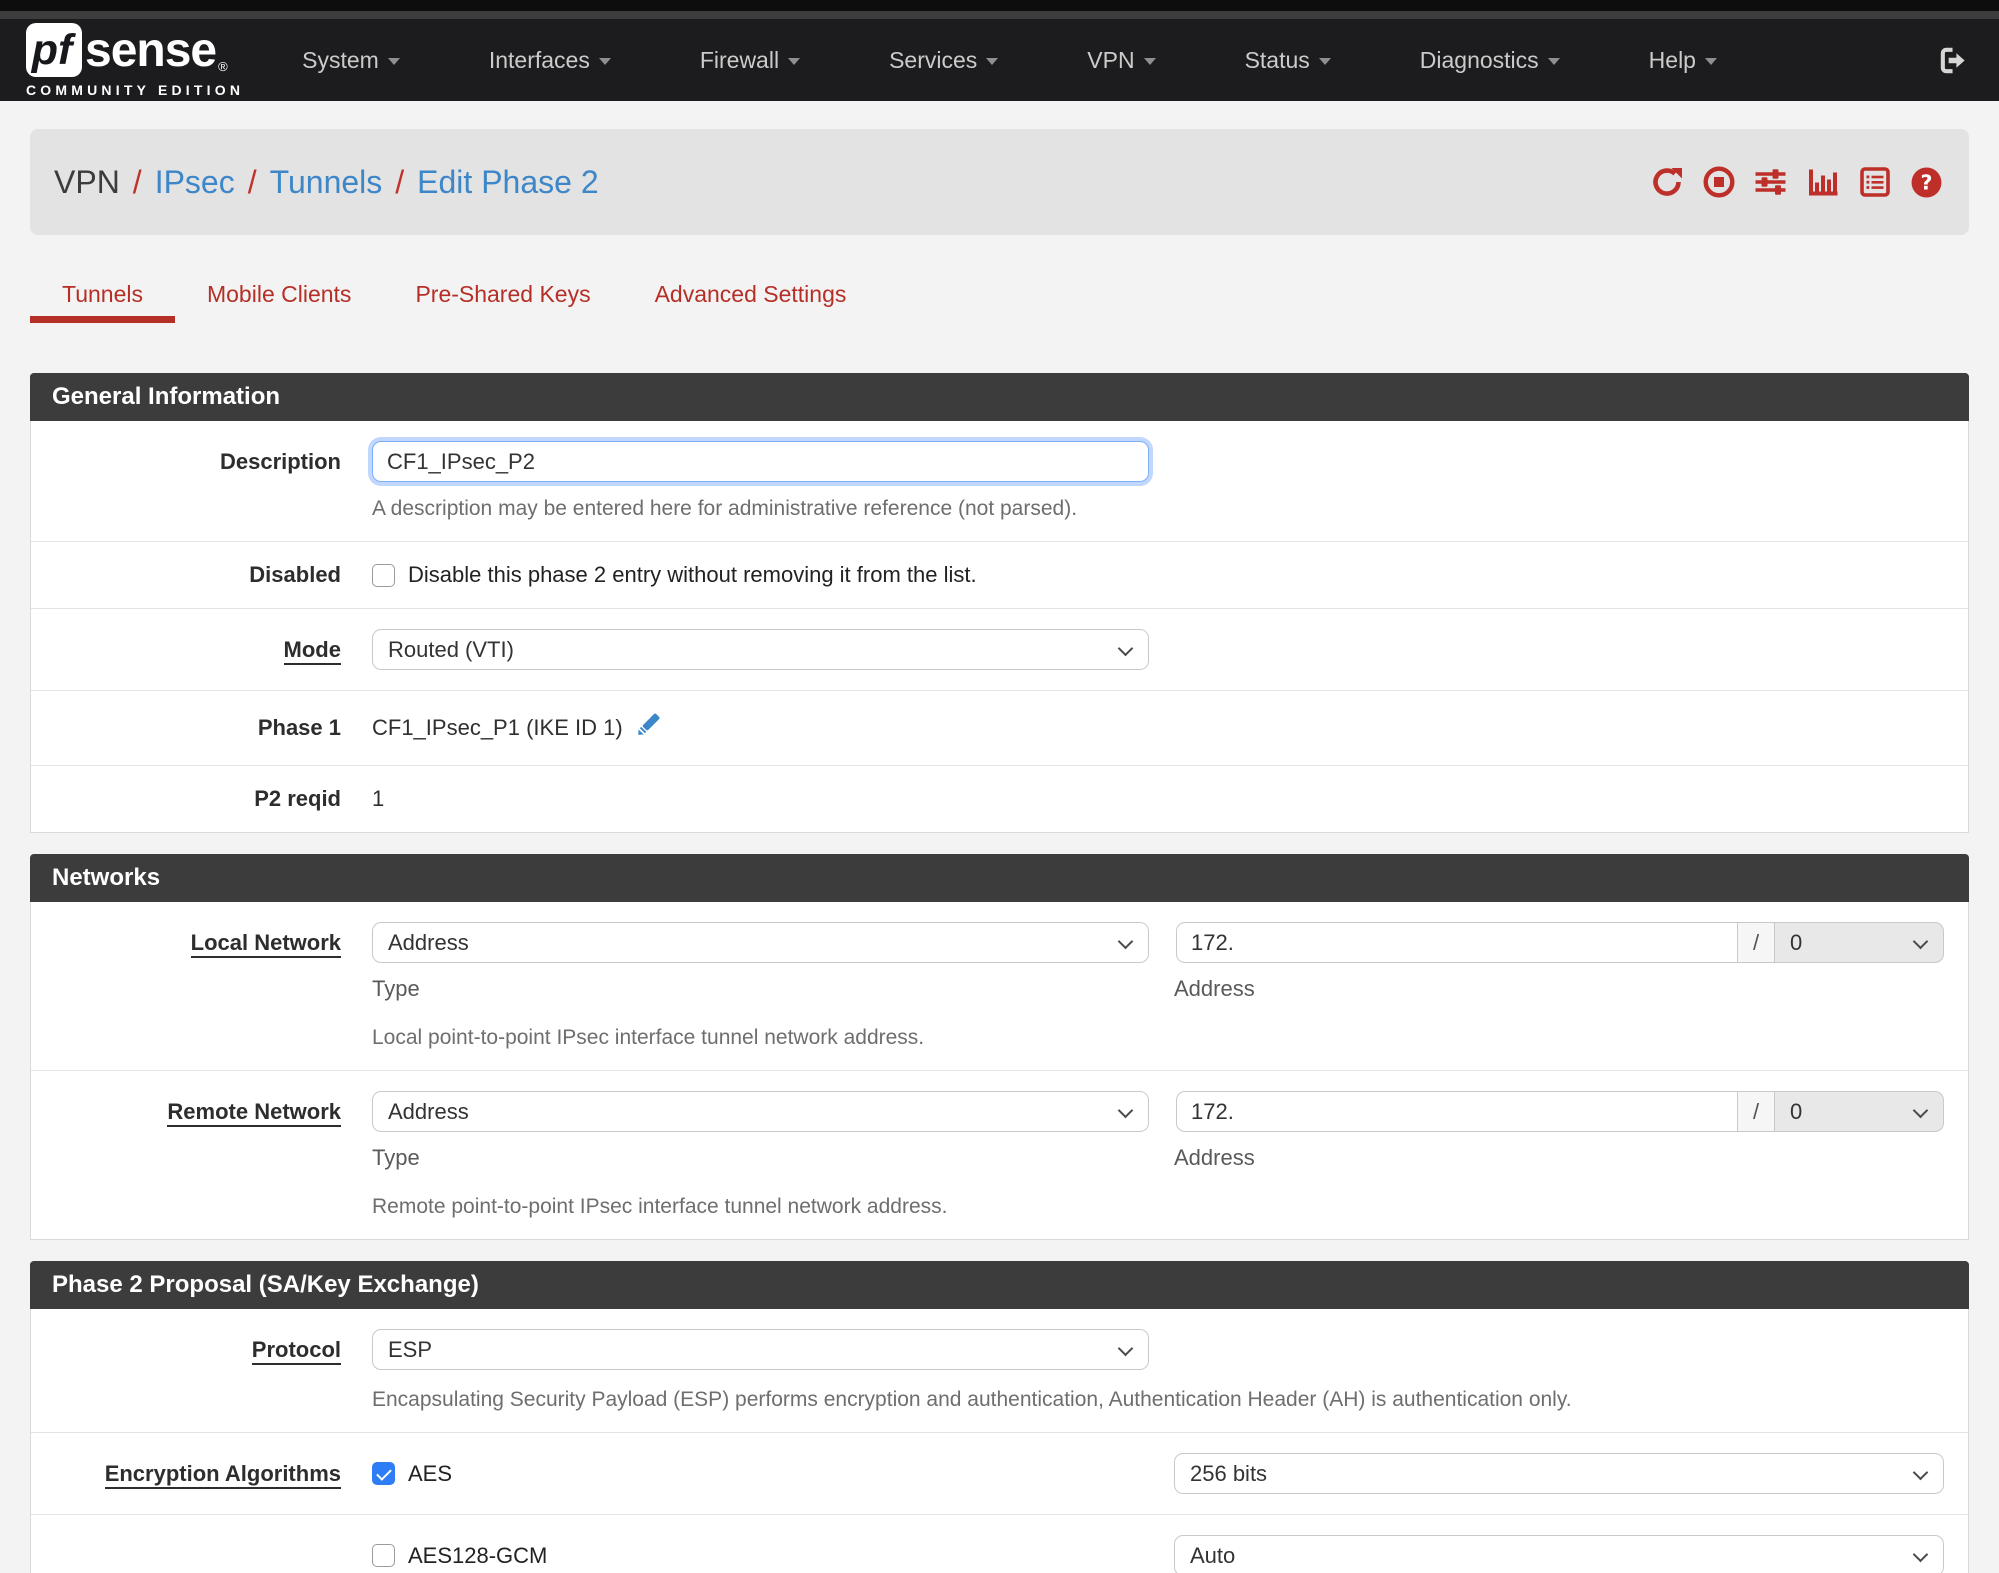  Describe the element at coordinates (739, 59) in the screenshot. I see `menu-label: Firewall` at that location.